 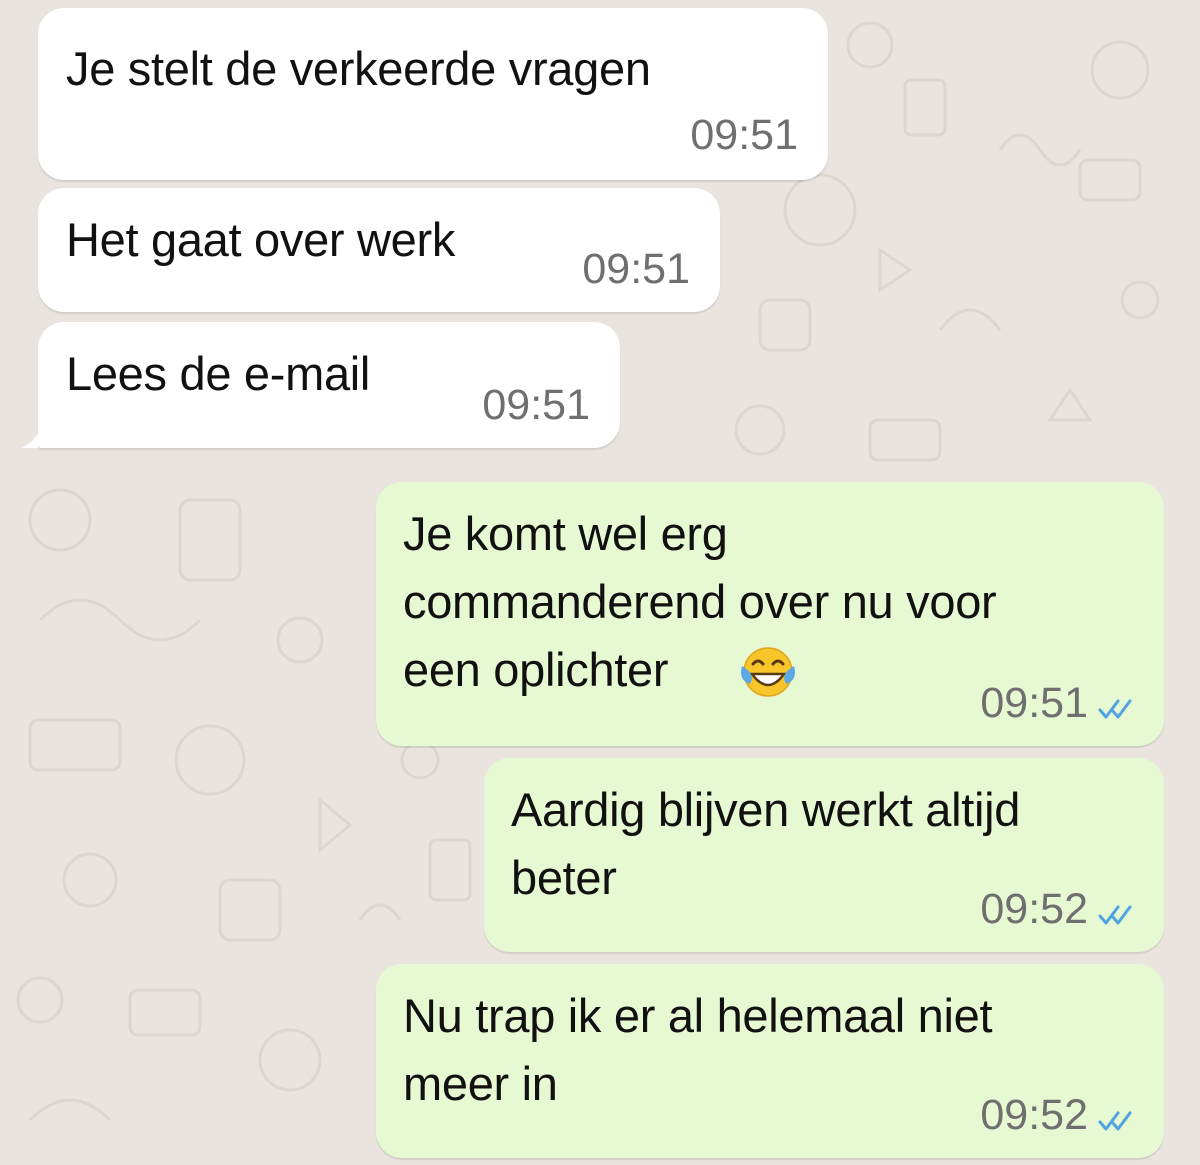 What do you see at coordinates (565, 533) in the screenshot?
I see `message-text-line-1: Je komt wel erg` at bounding box center [565, 533].